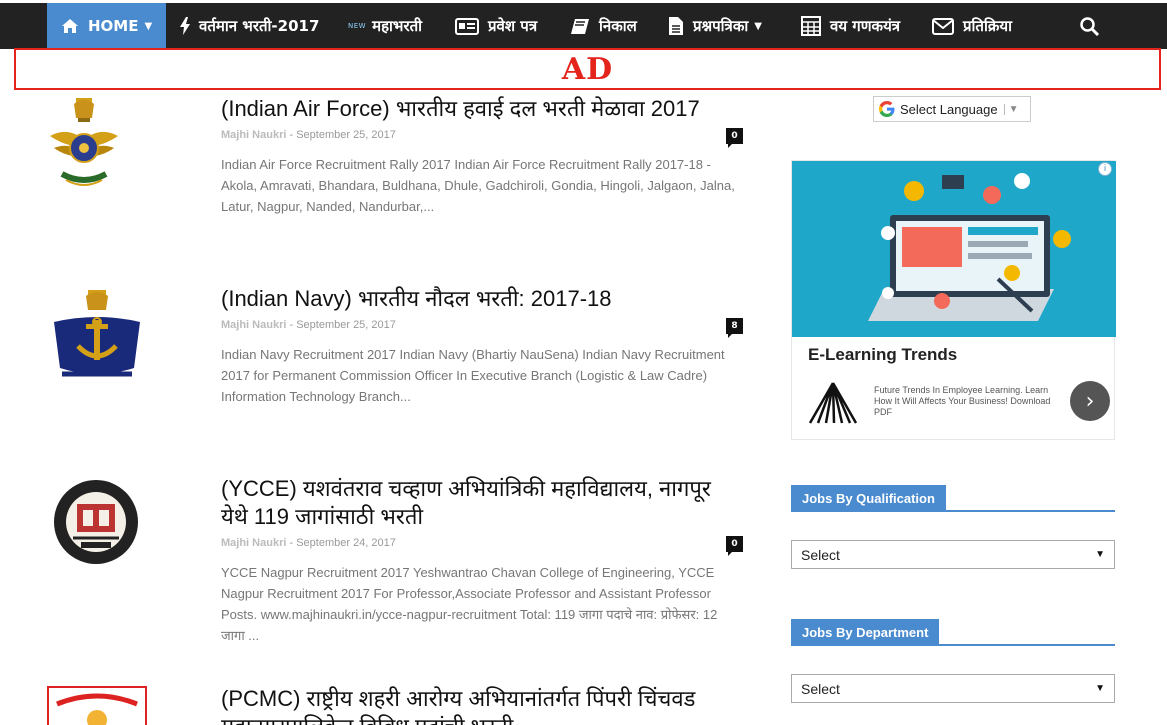  Describe the element at coordinates (987, 26) in the screenshot. I see `nav-item-label: प्रतिक्रिया` at that location.